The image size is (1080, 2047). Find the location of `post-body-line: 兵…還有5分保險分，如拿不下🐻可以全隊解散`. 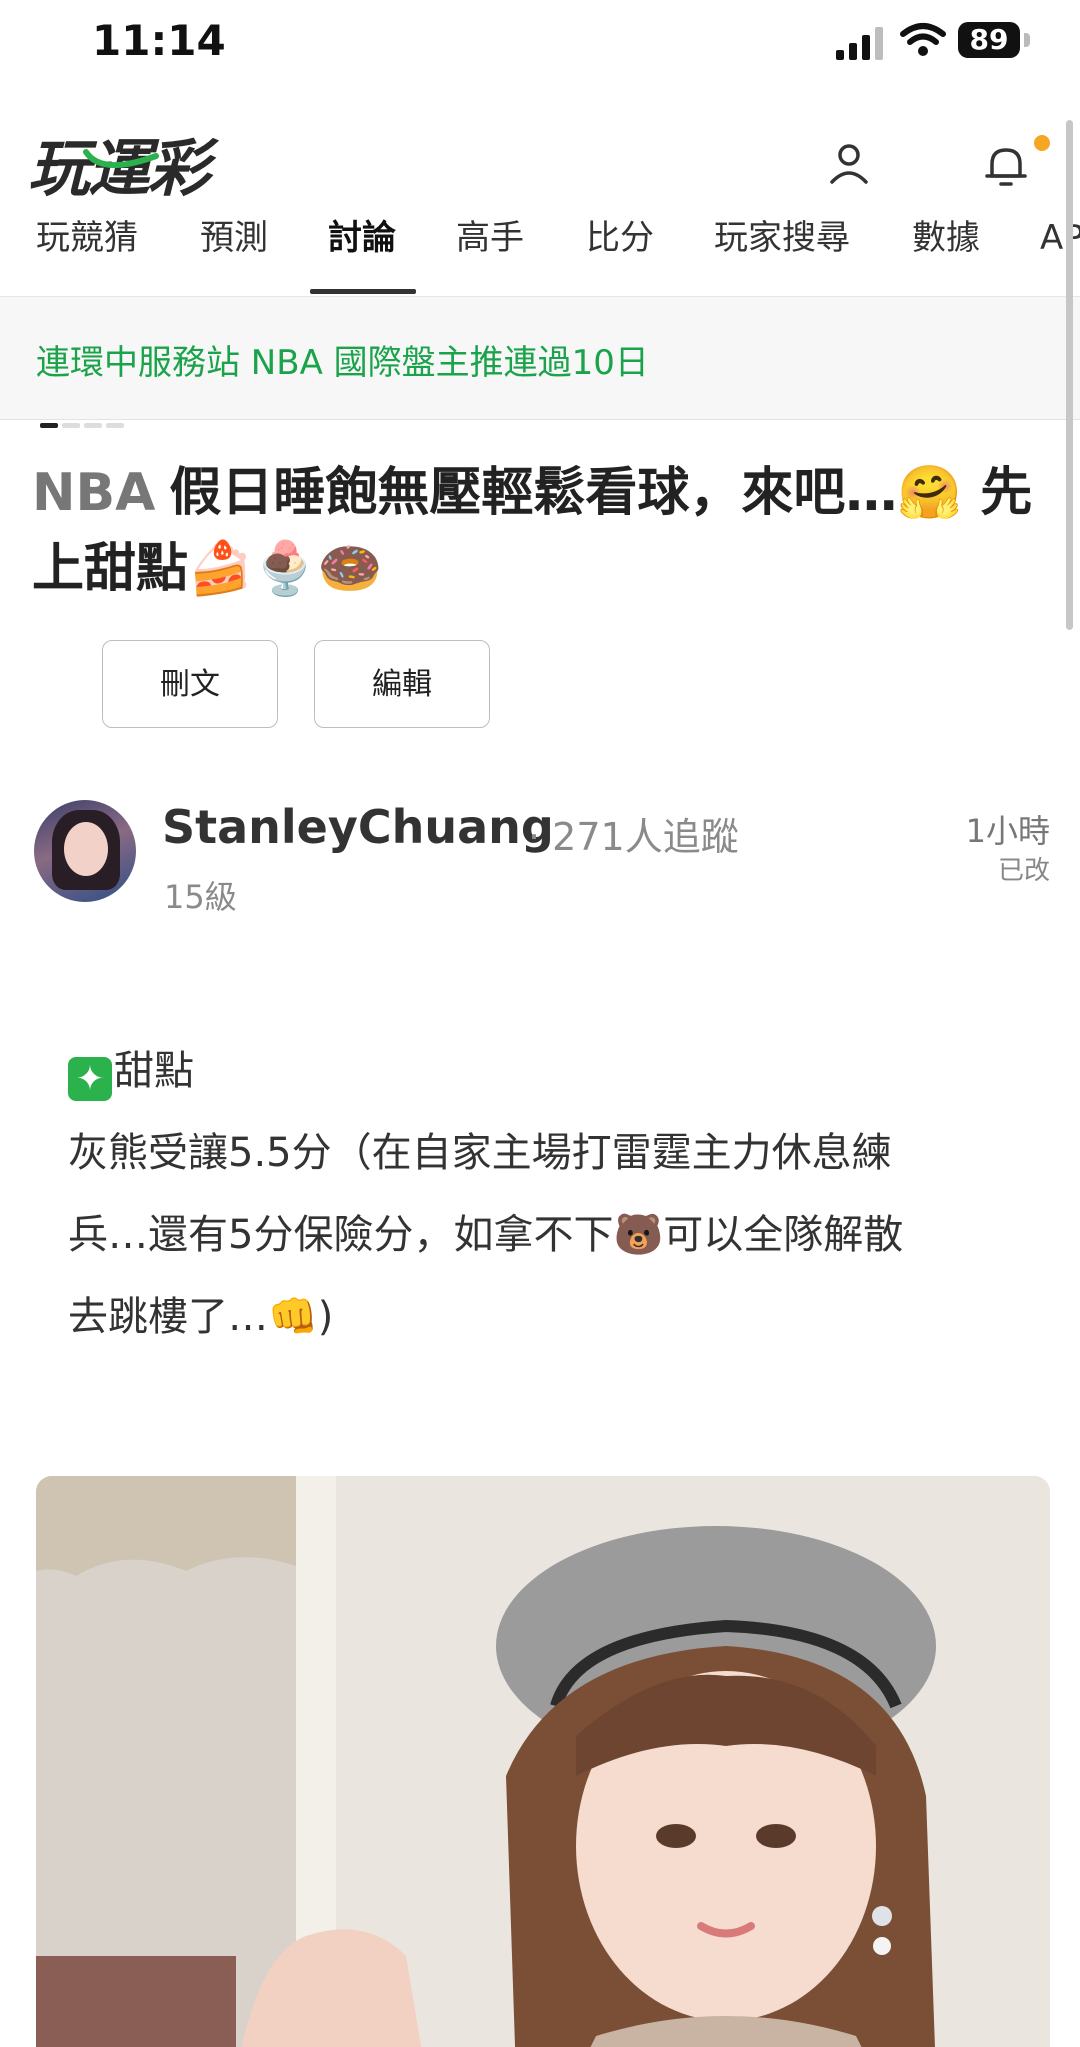

post-body-line: 兵…還有5分保險分，如拿不下🐻可以全隊解散 is located at coordinates (486, 1235).